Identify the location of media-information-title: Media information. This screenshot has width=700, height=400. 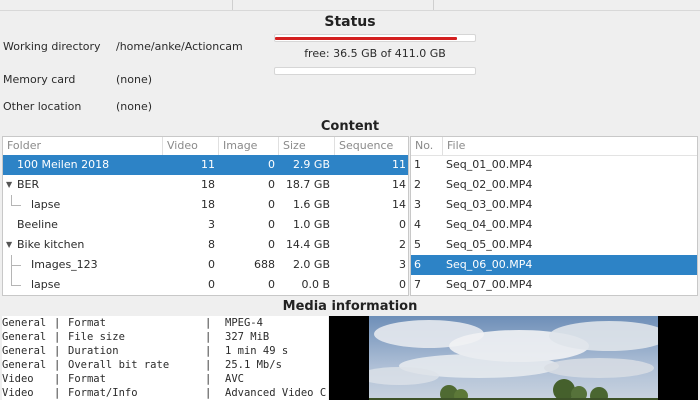
(350, 306).